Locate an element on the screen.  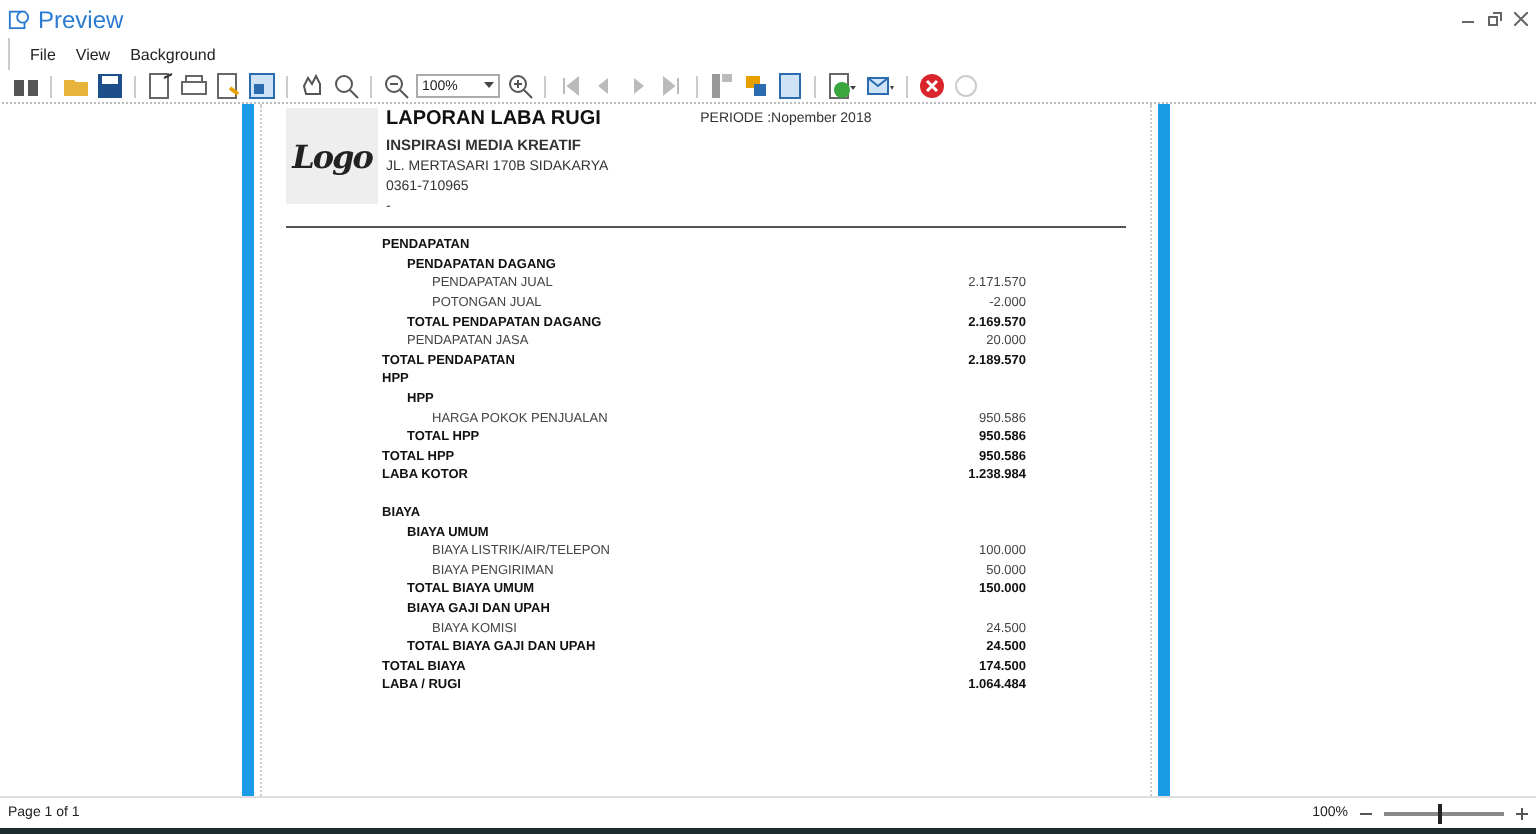
export-icon is located at coordinates (262, 86).